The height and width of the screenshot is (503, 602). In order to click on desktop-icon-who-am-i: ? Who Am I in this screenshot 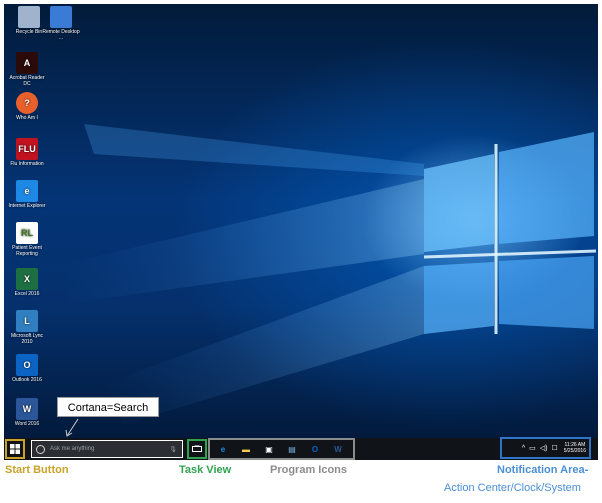, I will do `click(27, 106)`.